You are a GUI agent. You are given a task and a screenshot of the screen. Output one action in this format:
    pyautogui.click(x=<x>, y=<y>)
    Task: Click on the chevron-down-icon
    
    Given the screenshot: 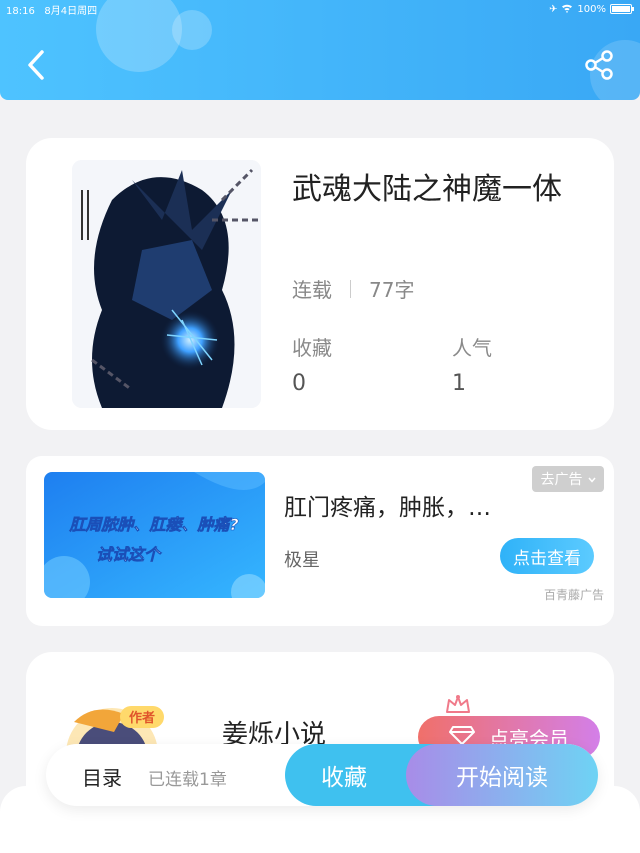 What is the action you would take?
    pyautogui.click(x=591, y=479)
    